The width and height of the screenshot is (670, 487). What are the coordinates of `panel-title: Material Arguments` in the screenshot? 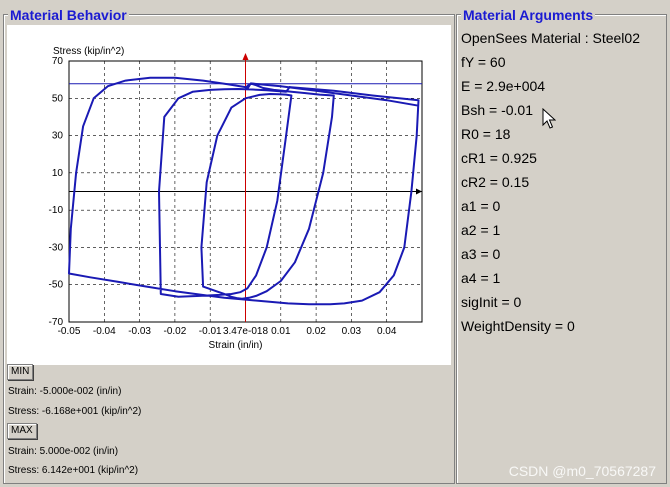 It's located at (528, 15).